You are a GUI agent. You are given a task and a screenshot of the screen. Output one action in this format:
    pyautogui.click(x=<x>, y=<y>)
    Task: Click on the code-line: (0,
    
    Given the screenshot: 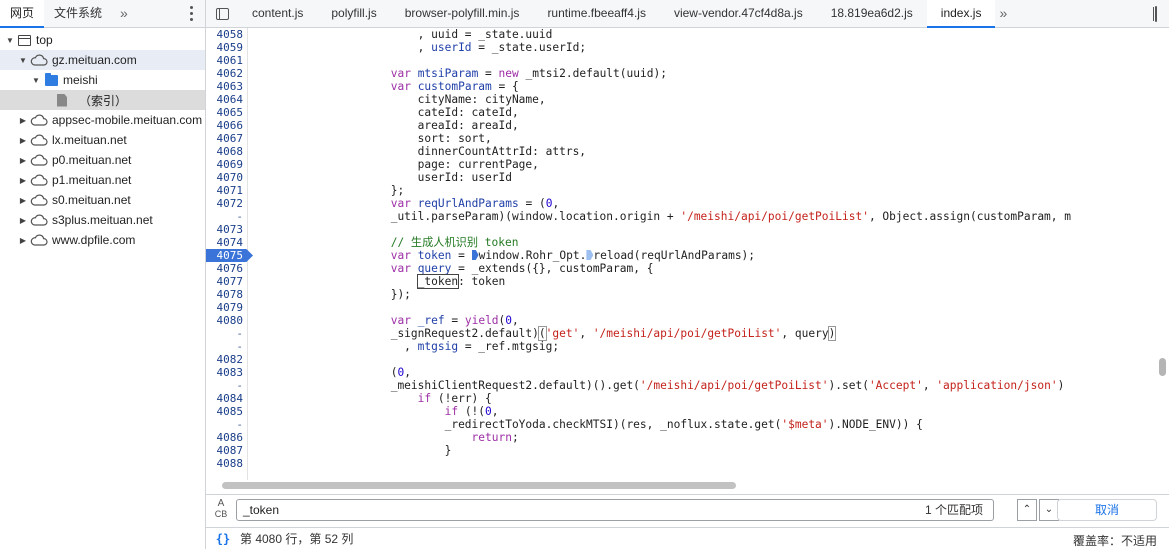 What is the action you would take?
    pyautogui.click(x=712, y=372)
    